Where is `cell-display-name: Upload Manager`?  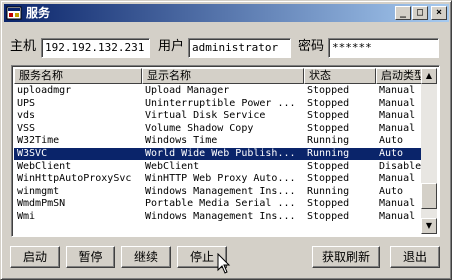
cell-display-name: Upload Manager is located at coordinates (187, 90).